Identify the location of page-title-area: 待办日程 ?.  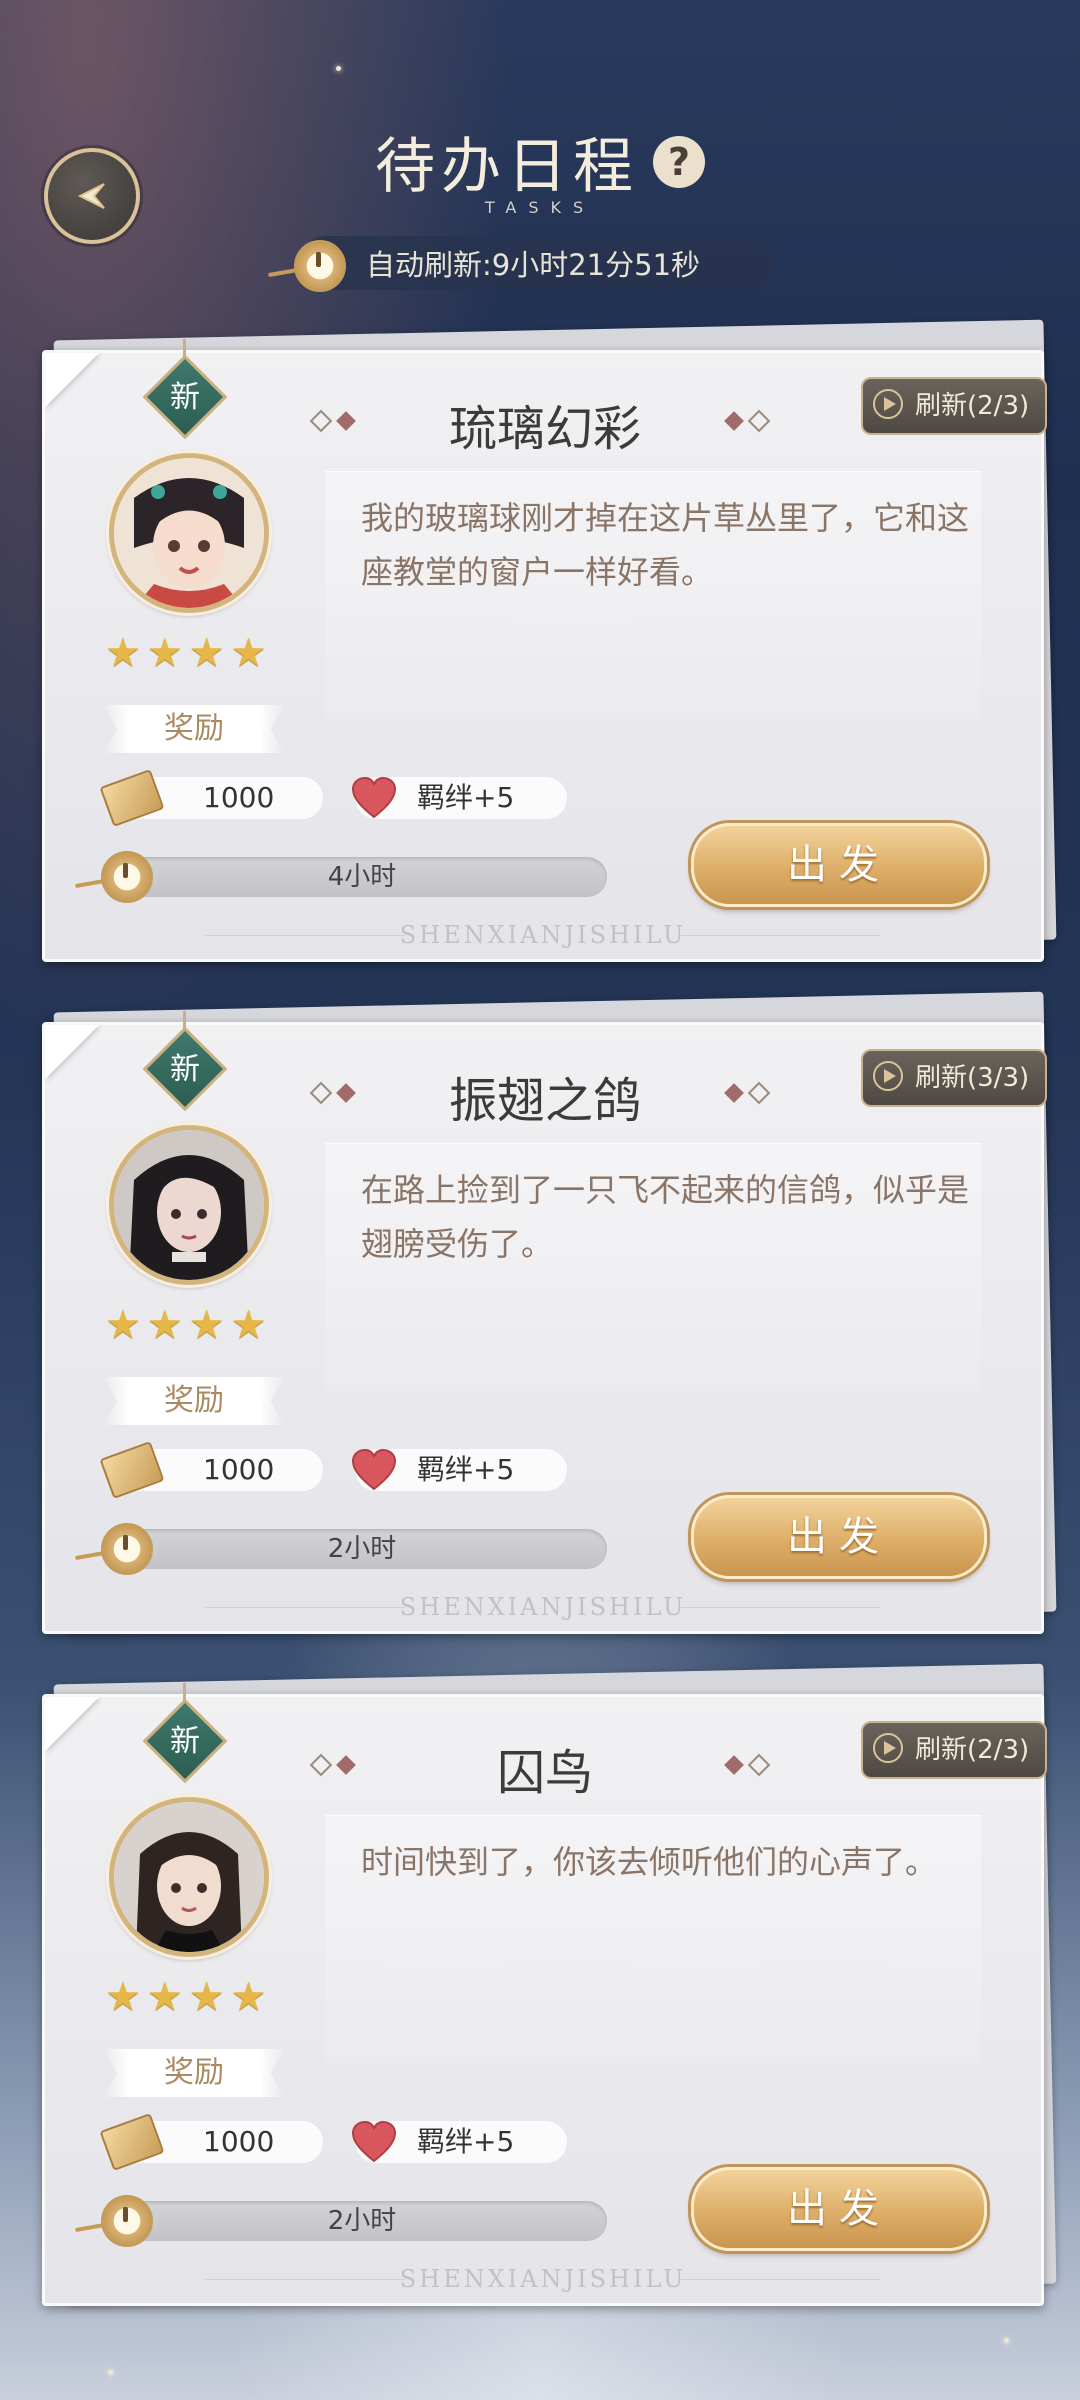
(540, 161).